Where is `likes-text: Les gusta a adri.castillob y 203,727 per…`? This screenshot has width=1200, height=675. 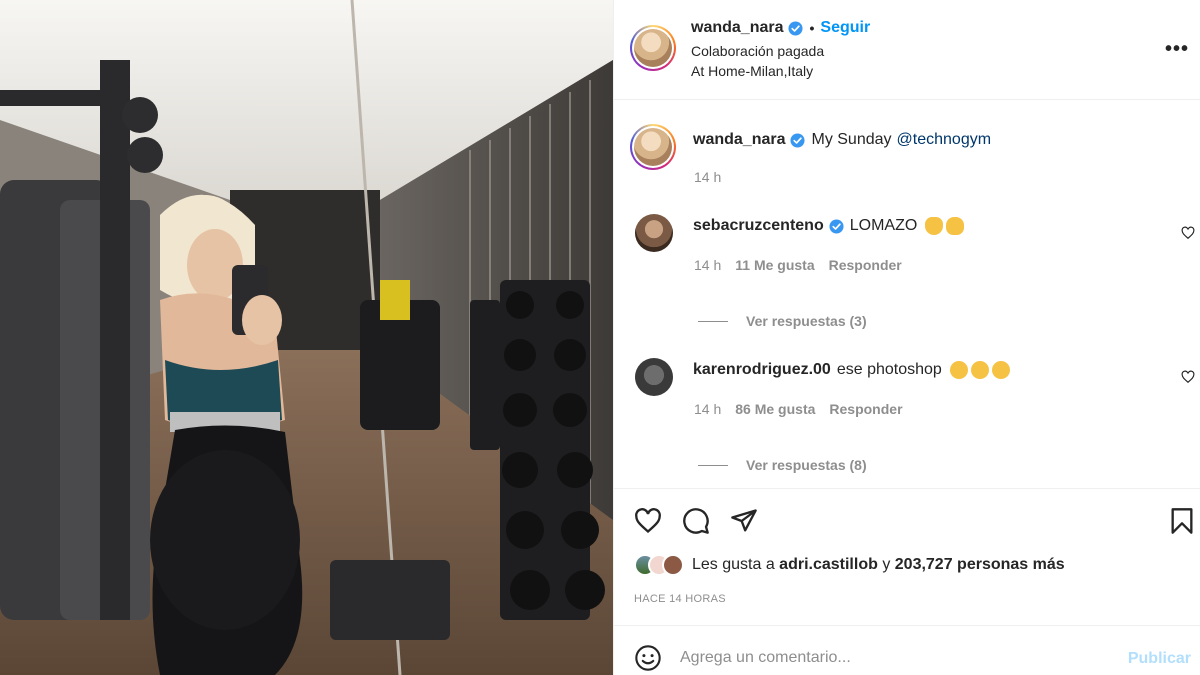 likes-text: Les gusta a adri.castillob y 203,727 per… is located at coordinates (878, 565).